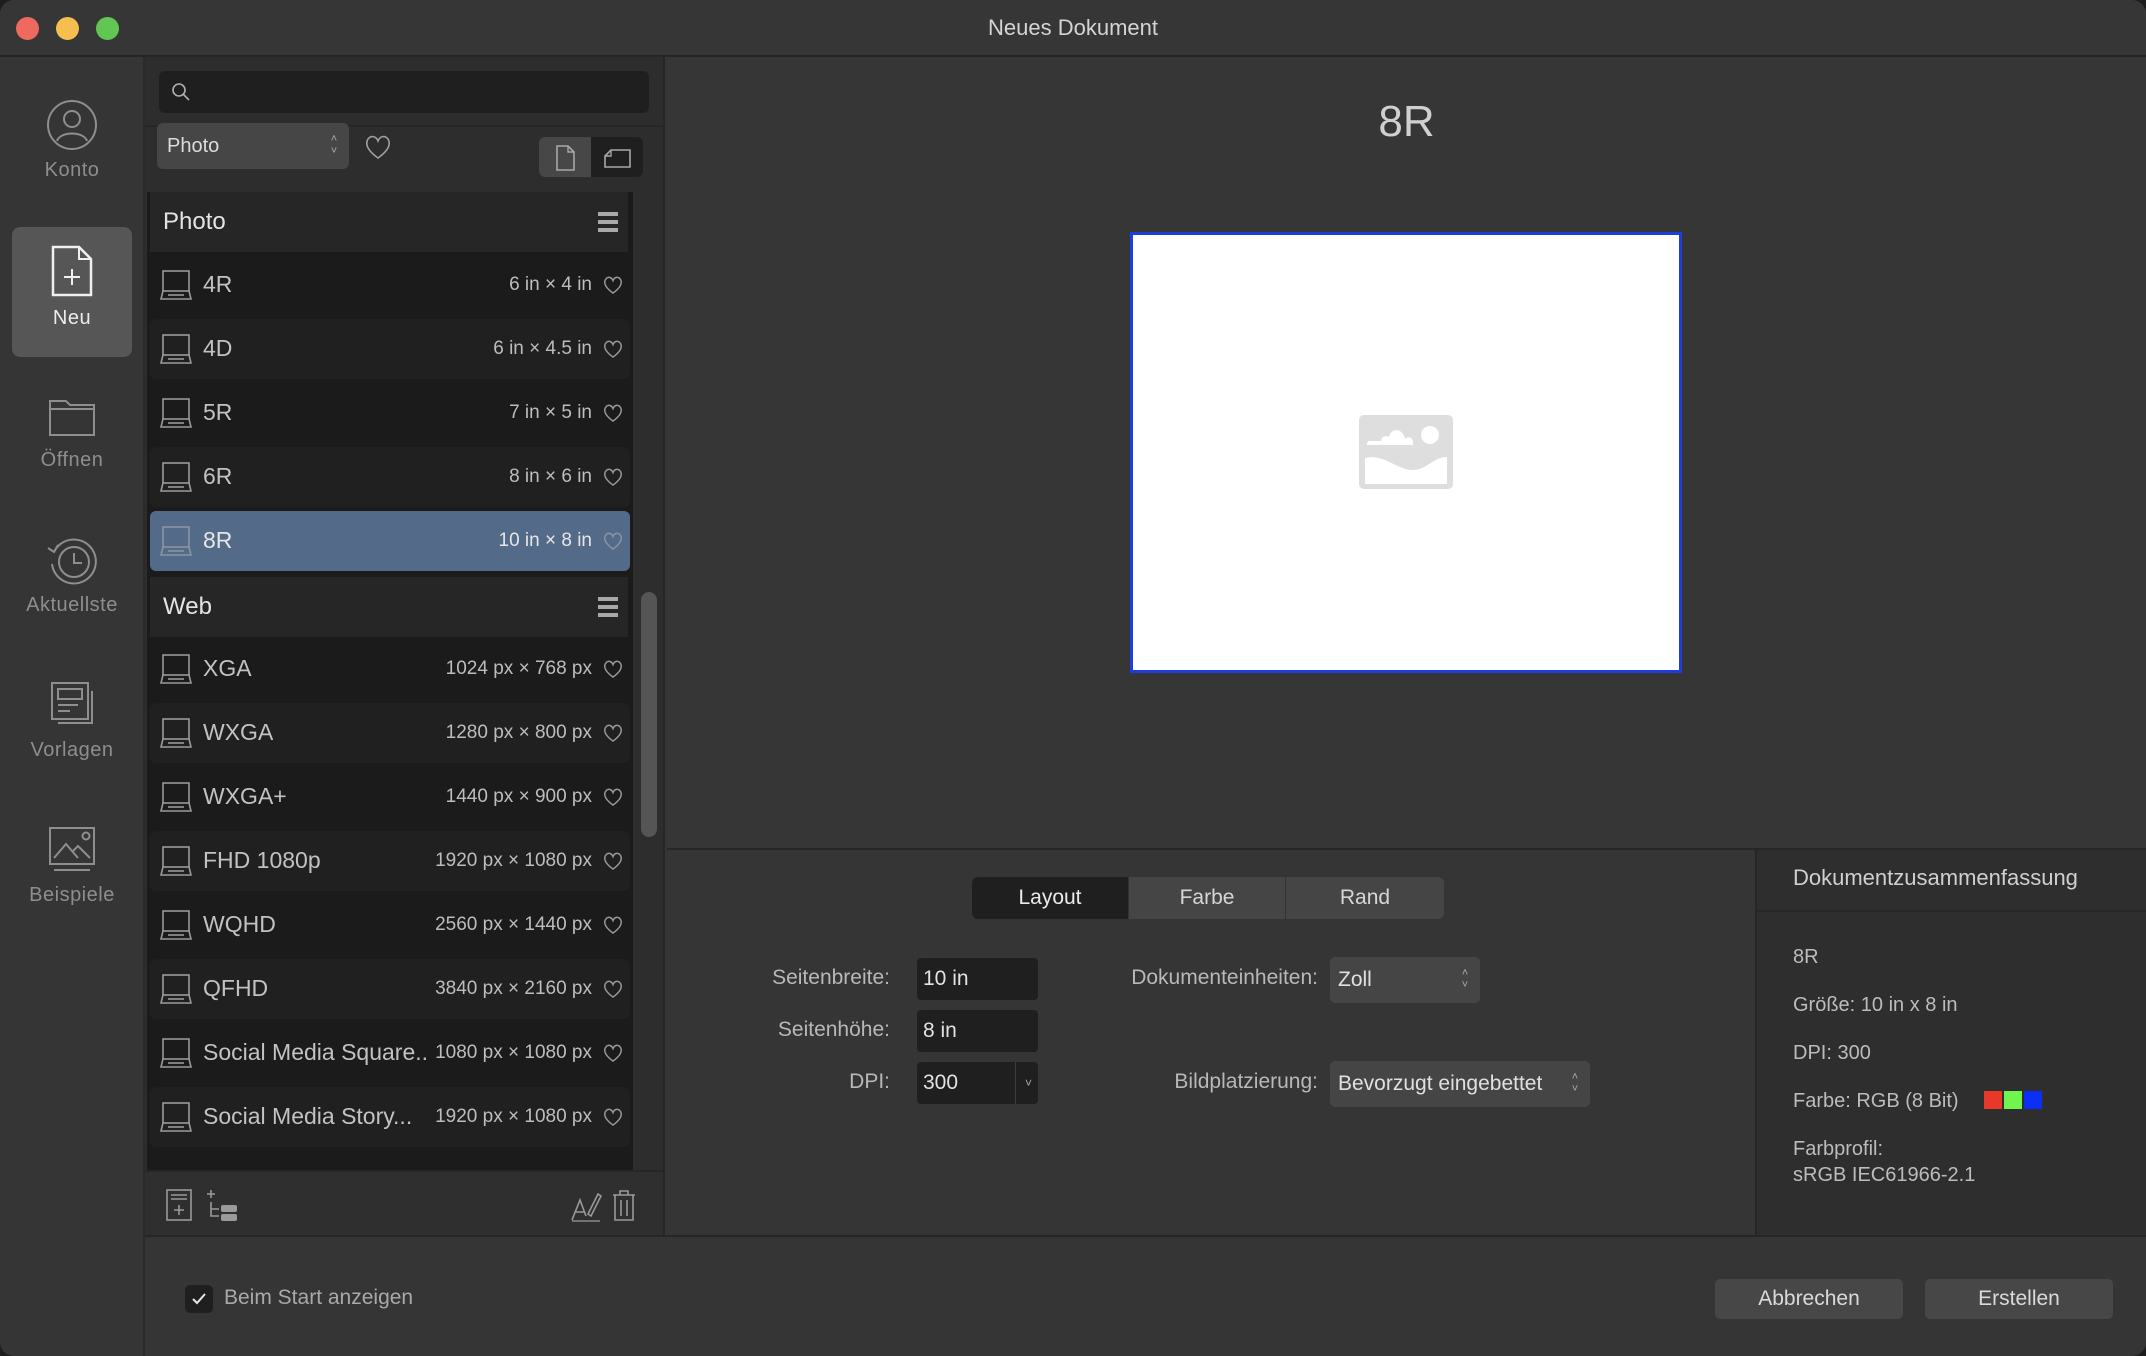  I want to click on page-width-value: 10 in, so click(946, 978).